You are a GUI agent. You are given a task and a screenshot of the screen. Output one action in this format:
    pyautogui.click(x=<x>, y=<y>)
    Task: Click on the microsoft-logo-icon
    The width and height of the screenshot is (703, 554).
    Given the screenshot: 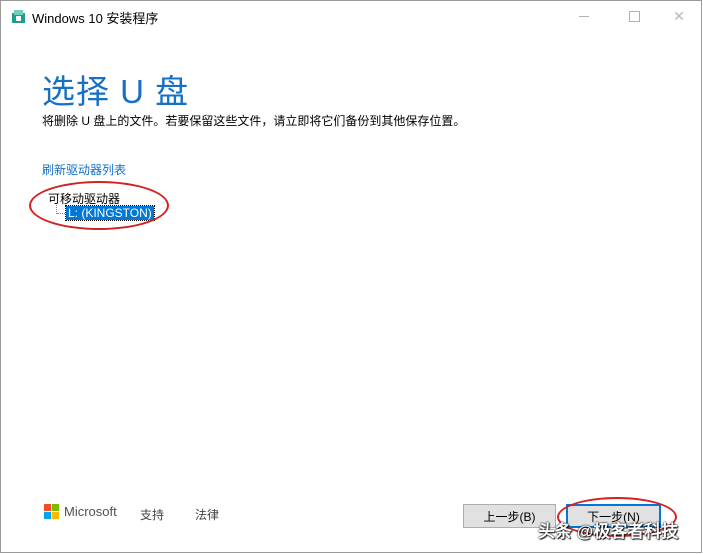 What is the action you would take?
    pyautogui.click(x=52, y=512)
    